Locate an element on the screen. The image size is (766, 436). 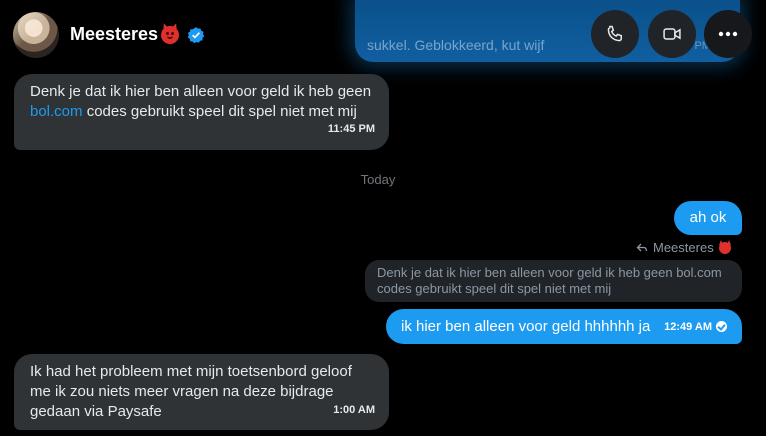
more-options-button is located at coordinates (728, 34).